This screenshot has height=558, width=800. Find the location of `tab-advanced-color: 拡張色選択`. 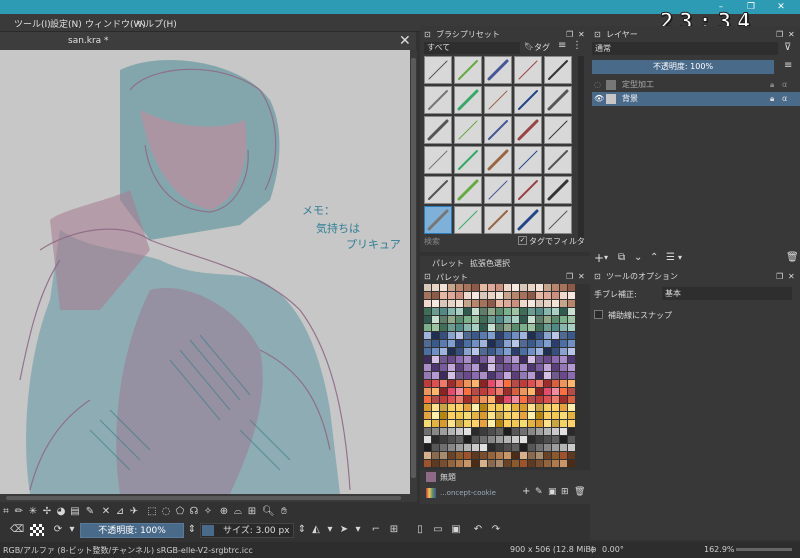

tab-advanced-color: 拡張色選択 is located at coordinates (490, 263).